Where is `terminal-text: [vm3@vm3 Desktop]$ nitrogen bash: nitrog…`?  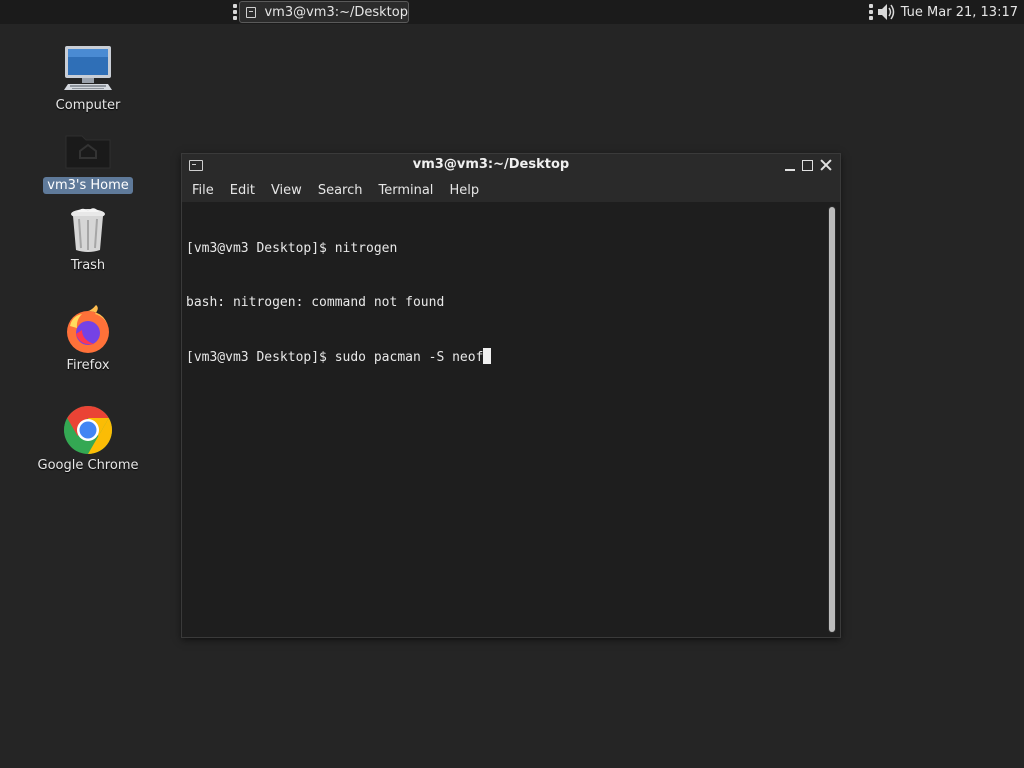
terminal-text: [vm3@vm3 Desktop]$ nitrogen bash: nitrog… is located at coordinates (339, 303).